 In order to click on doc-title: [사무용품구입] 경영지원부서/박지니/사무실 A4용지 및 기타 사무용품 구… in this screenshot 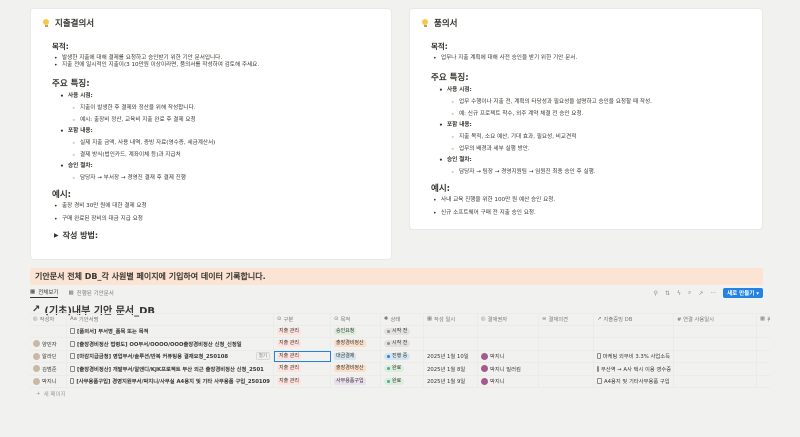, I will do `click(173, 381)`.